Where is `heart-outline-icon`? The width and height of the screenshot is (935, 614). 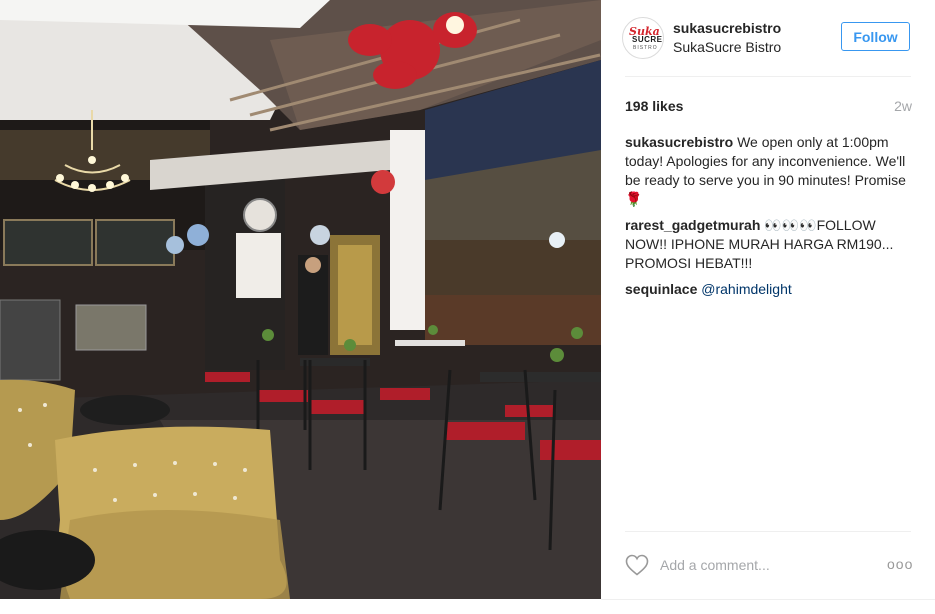
heart-outline-icon is located at coordinates (637, 565).